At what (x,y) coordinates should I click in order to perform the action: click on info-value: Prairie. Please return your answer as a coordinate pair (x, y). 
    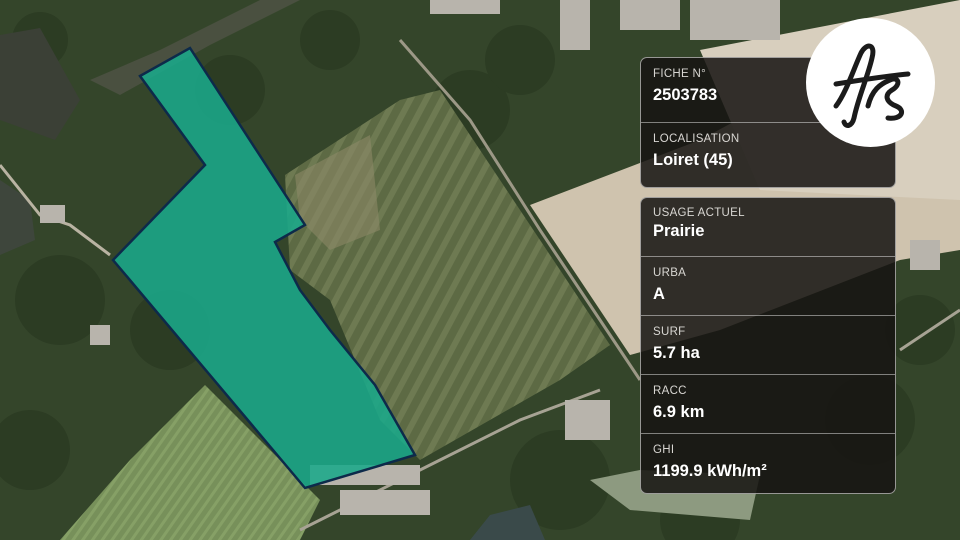
    Looking at the image, I should click on (679, 231).